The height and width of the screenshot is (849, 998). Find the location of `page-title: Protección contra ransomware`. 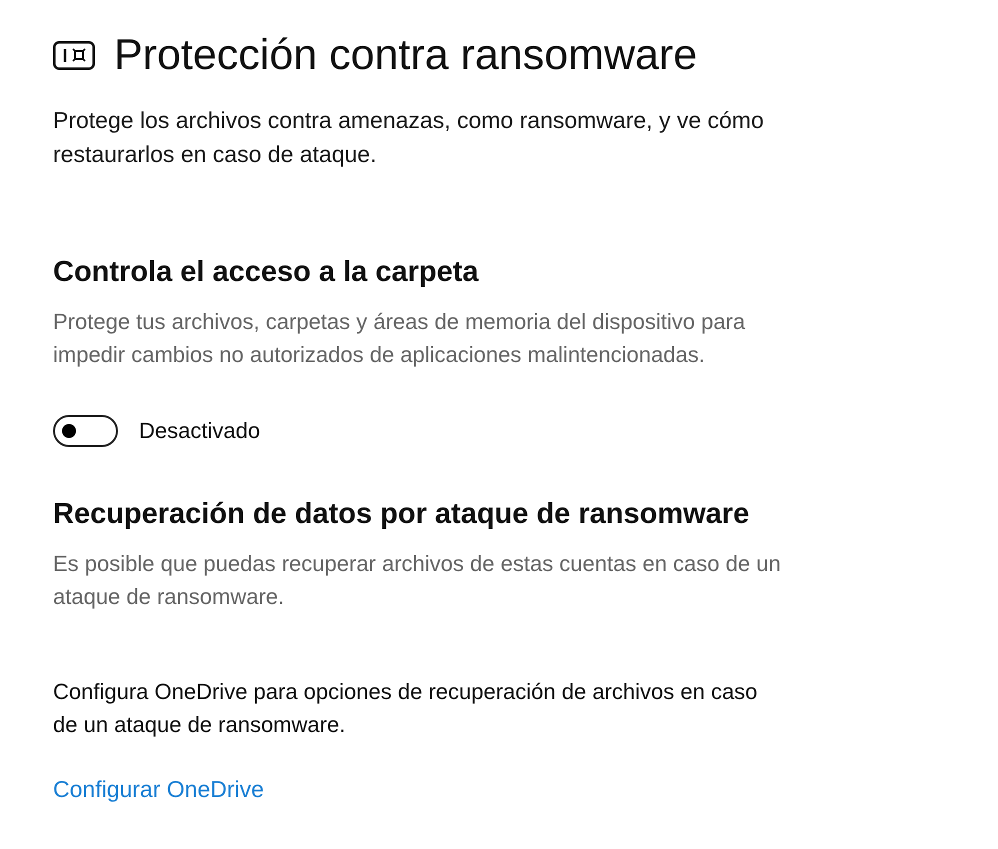

page-title: Protección contra ransomware is located at coordinates (406, 55).